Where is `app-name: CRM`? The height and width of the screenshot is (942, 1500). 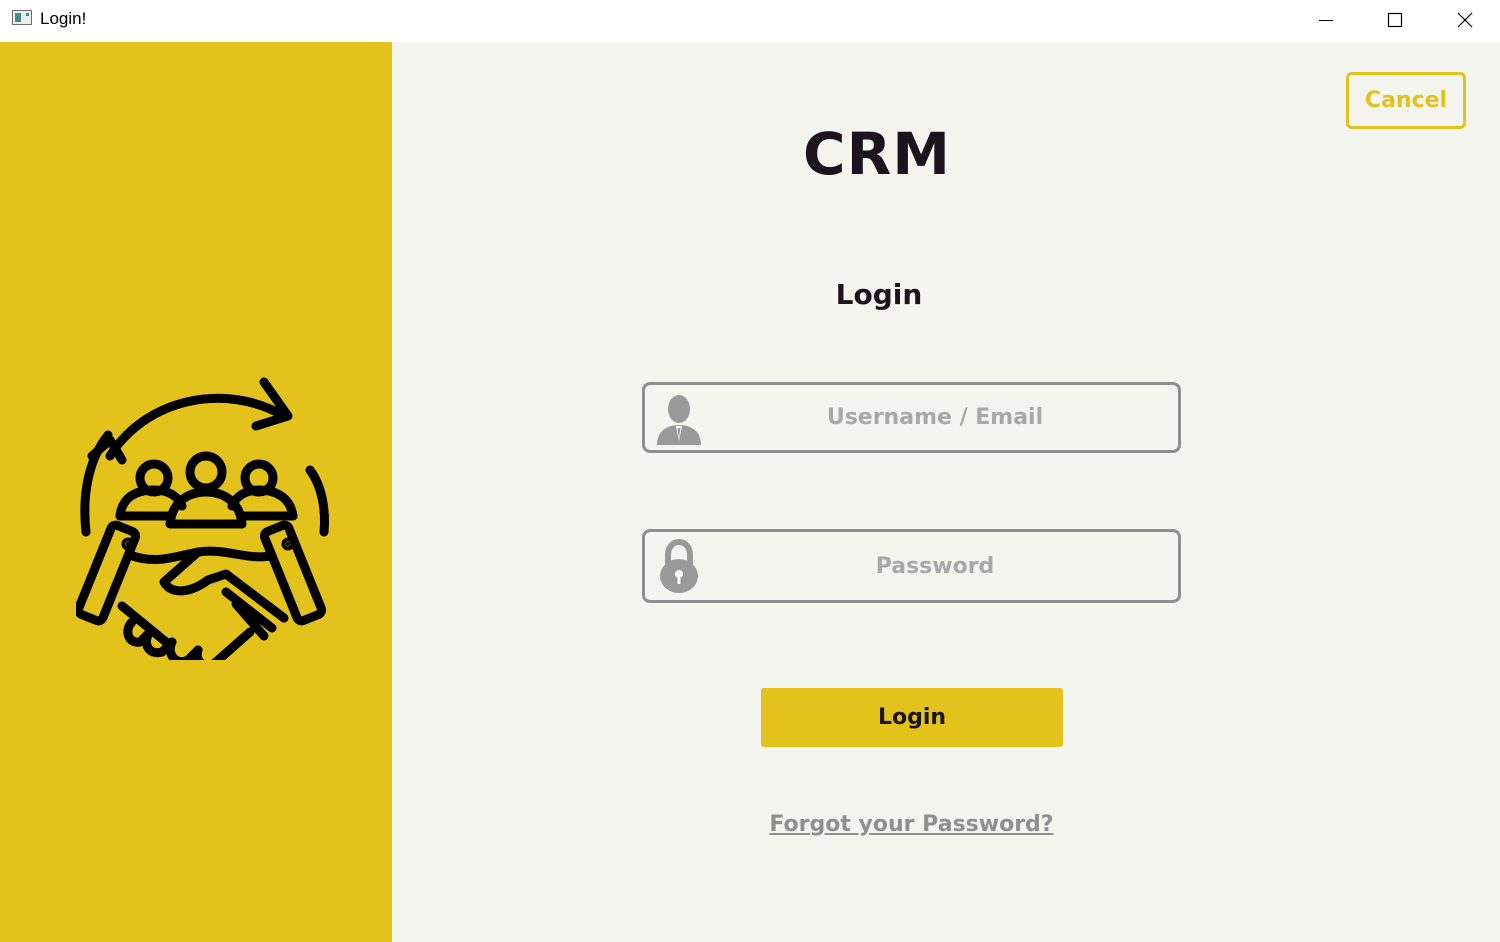 app-name: CRM is located at coordinates (877, 154).